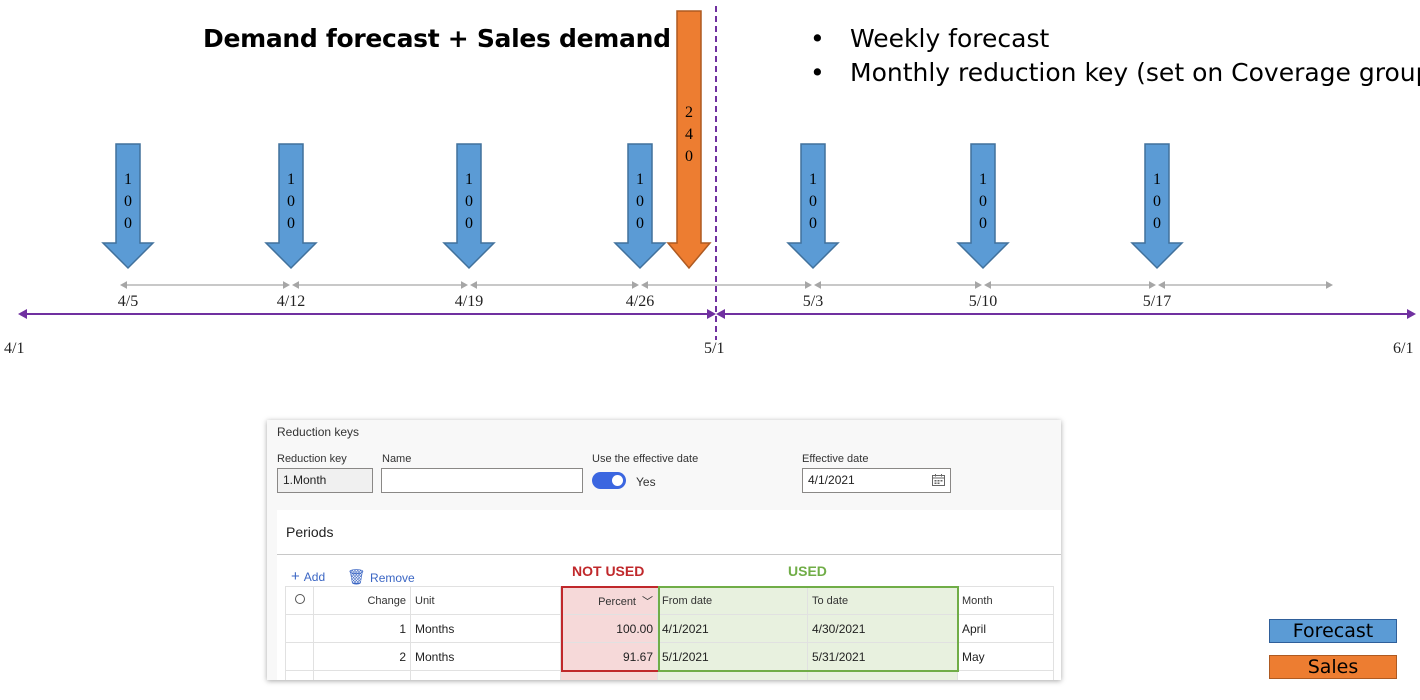  I want to click on chevron-down-icon: ﹀, so click(647, 601).